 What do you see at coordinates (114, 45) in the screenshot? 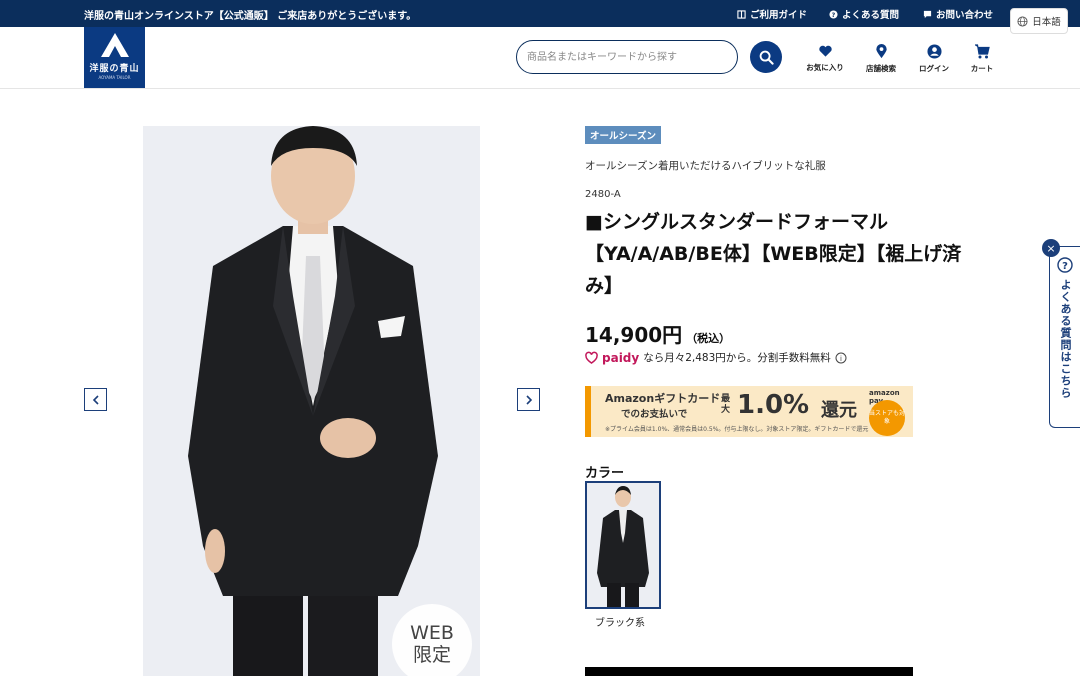
I see `logo-mark-icon` at bounding box center [114, 45].